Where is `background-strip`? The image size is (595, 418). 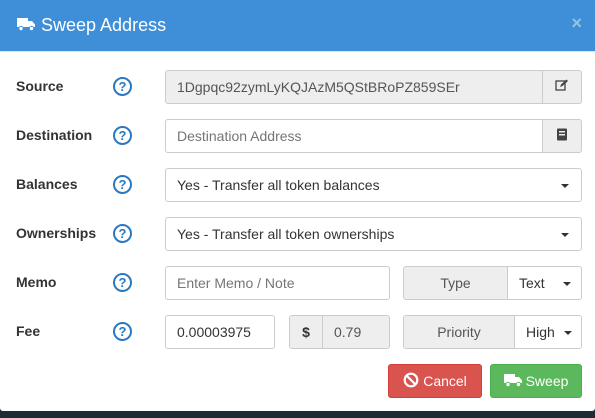 background-strip is located at coordinates (297, 414).